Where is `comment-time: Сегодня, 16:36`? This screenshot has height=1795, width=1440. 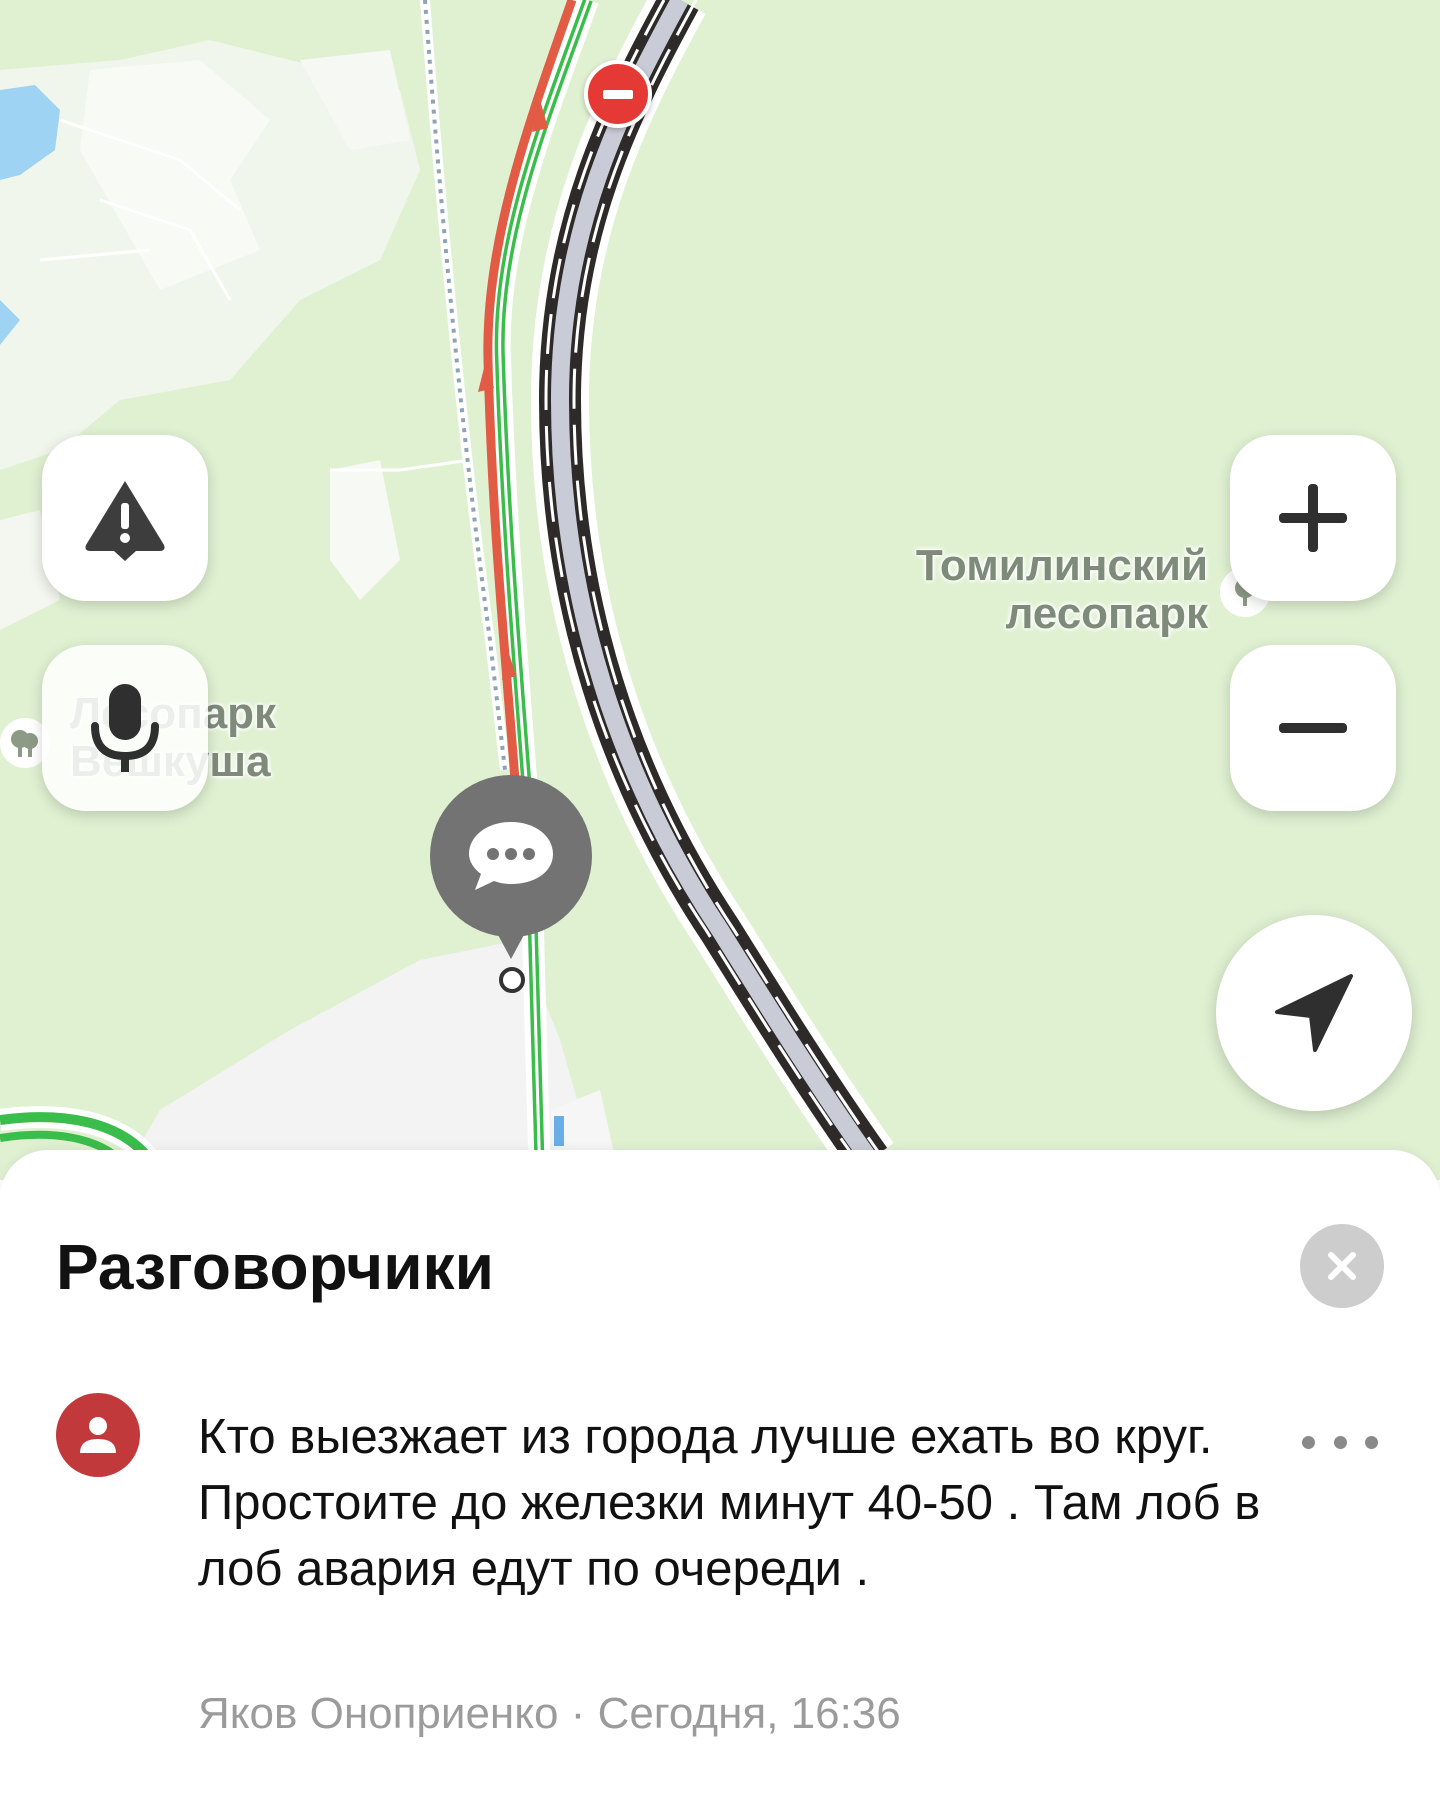 comment-time: Сегодня, 16:36 is located at coordinates (749, 1713).